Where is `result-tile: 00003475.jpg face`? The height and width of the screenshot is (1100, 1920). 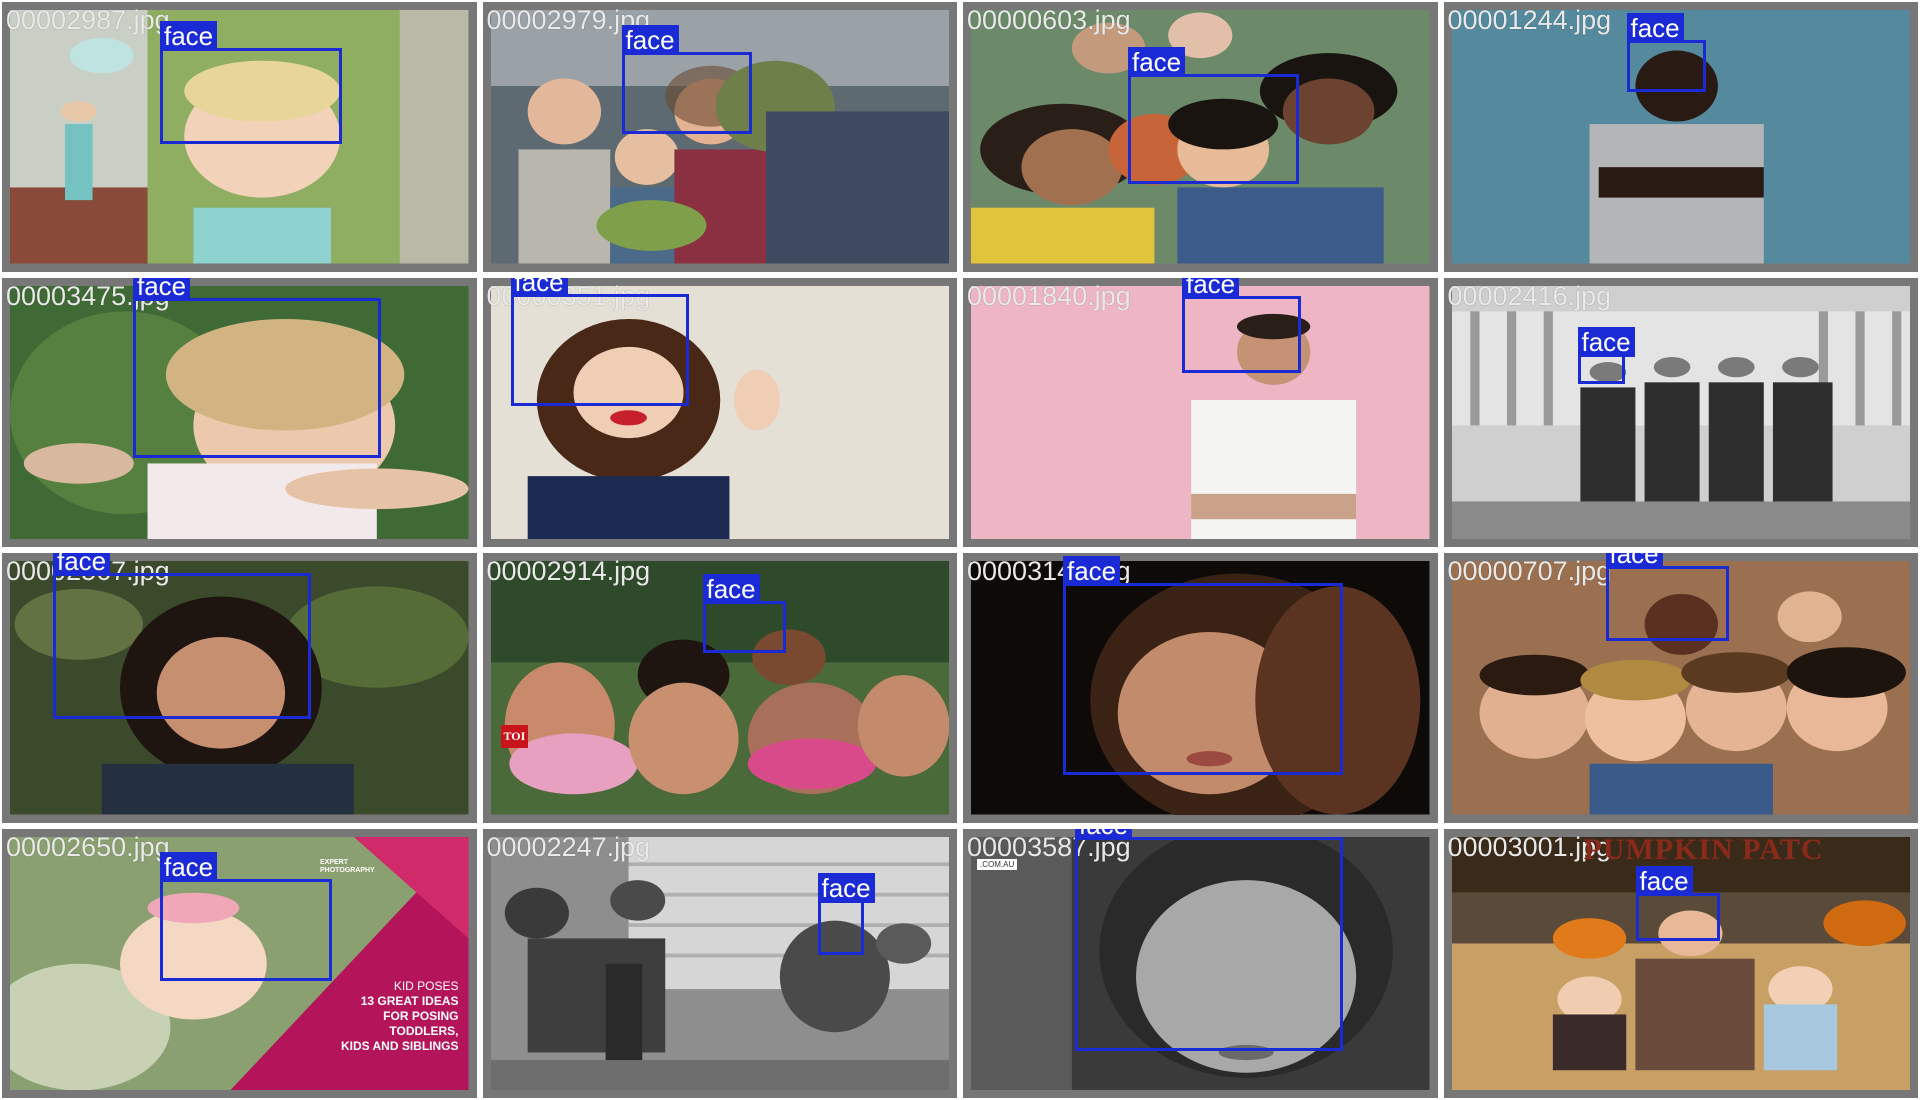
result-tile: 00003475.jpg face is located at coordinates (239, 412).